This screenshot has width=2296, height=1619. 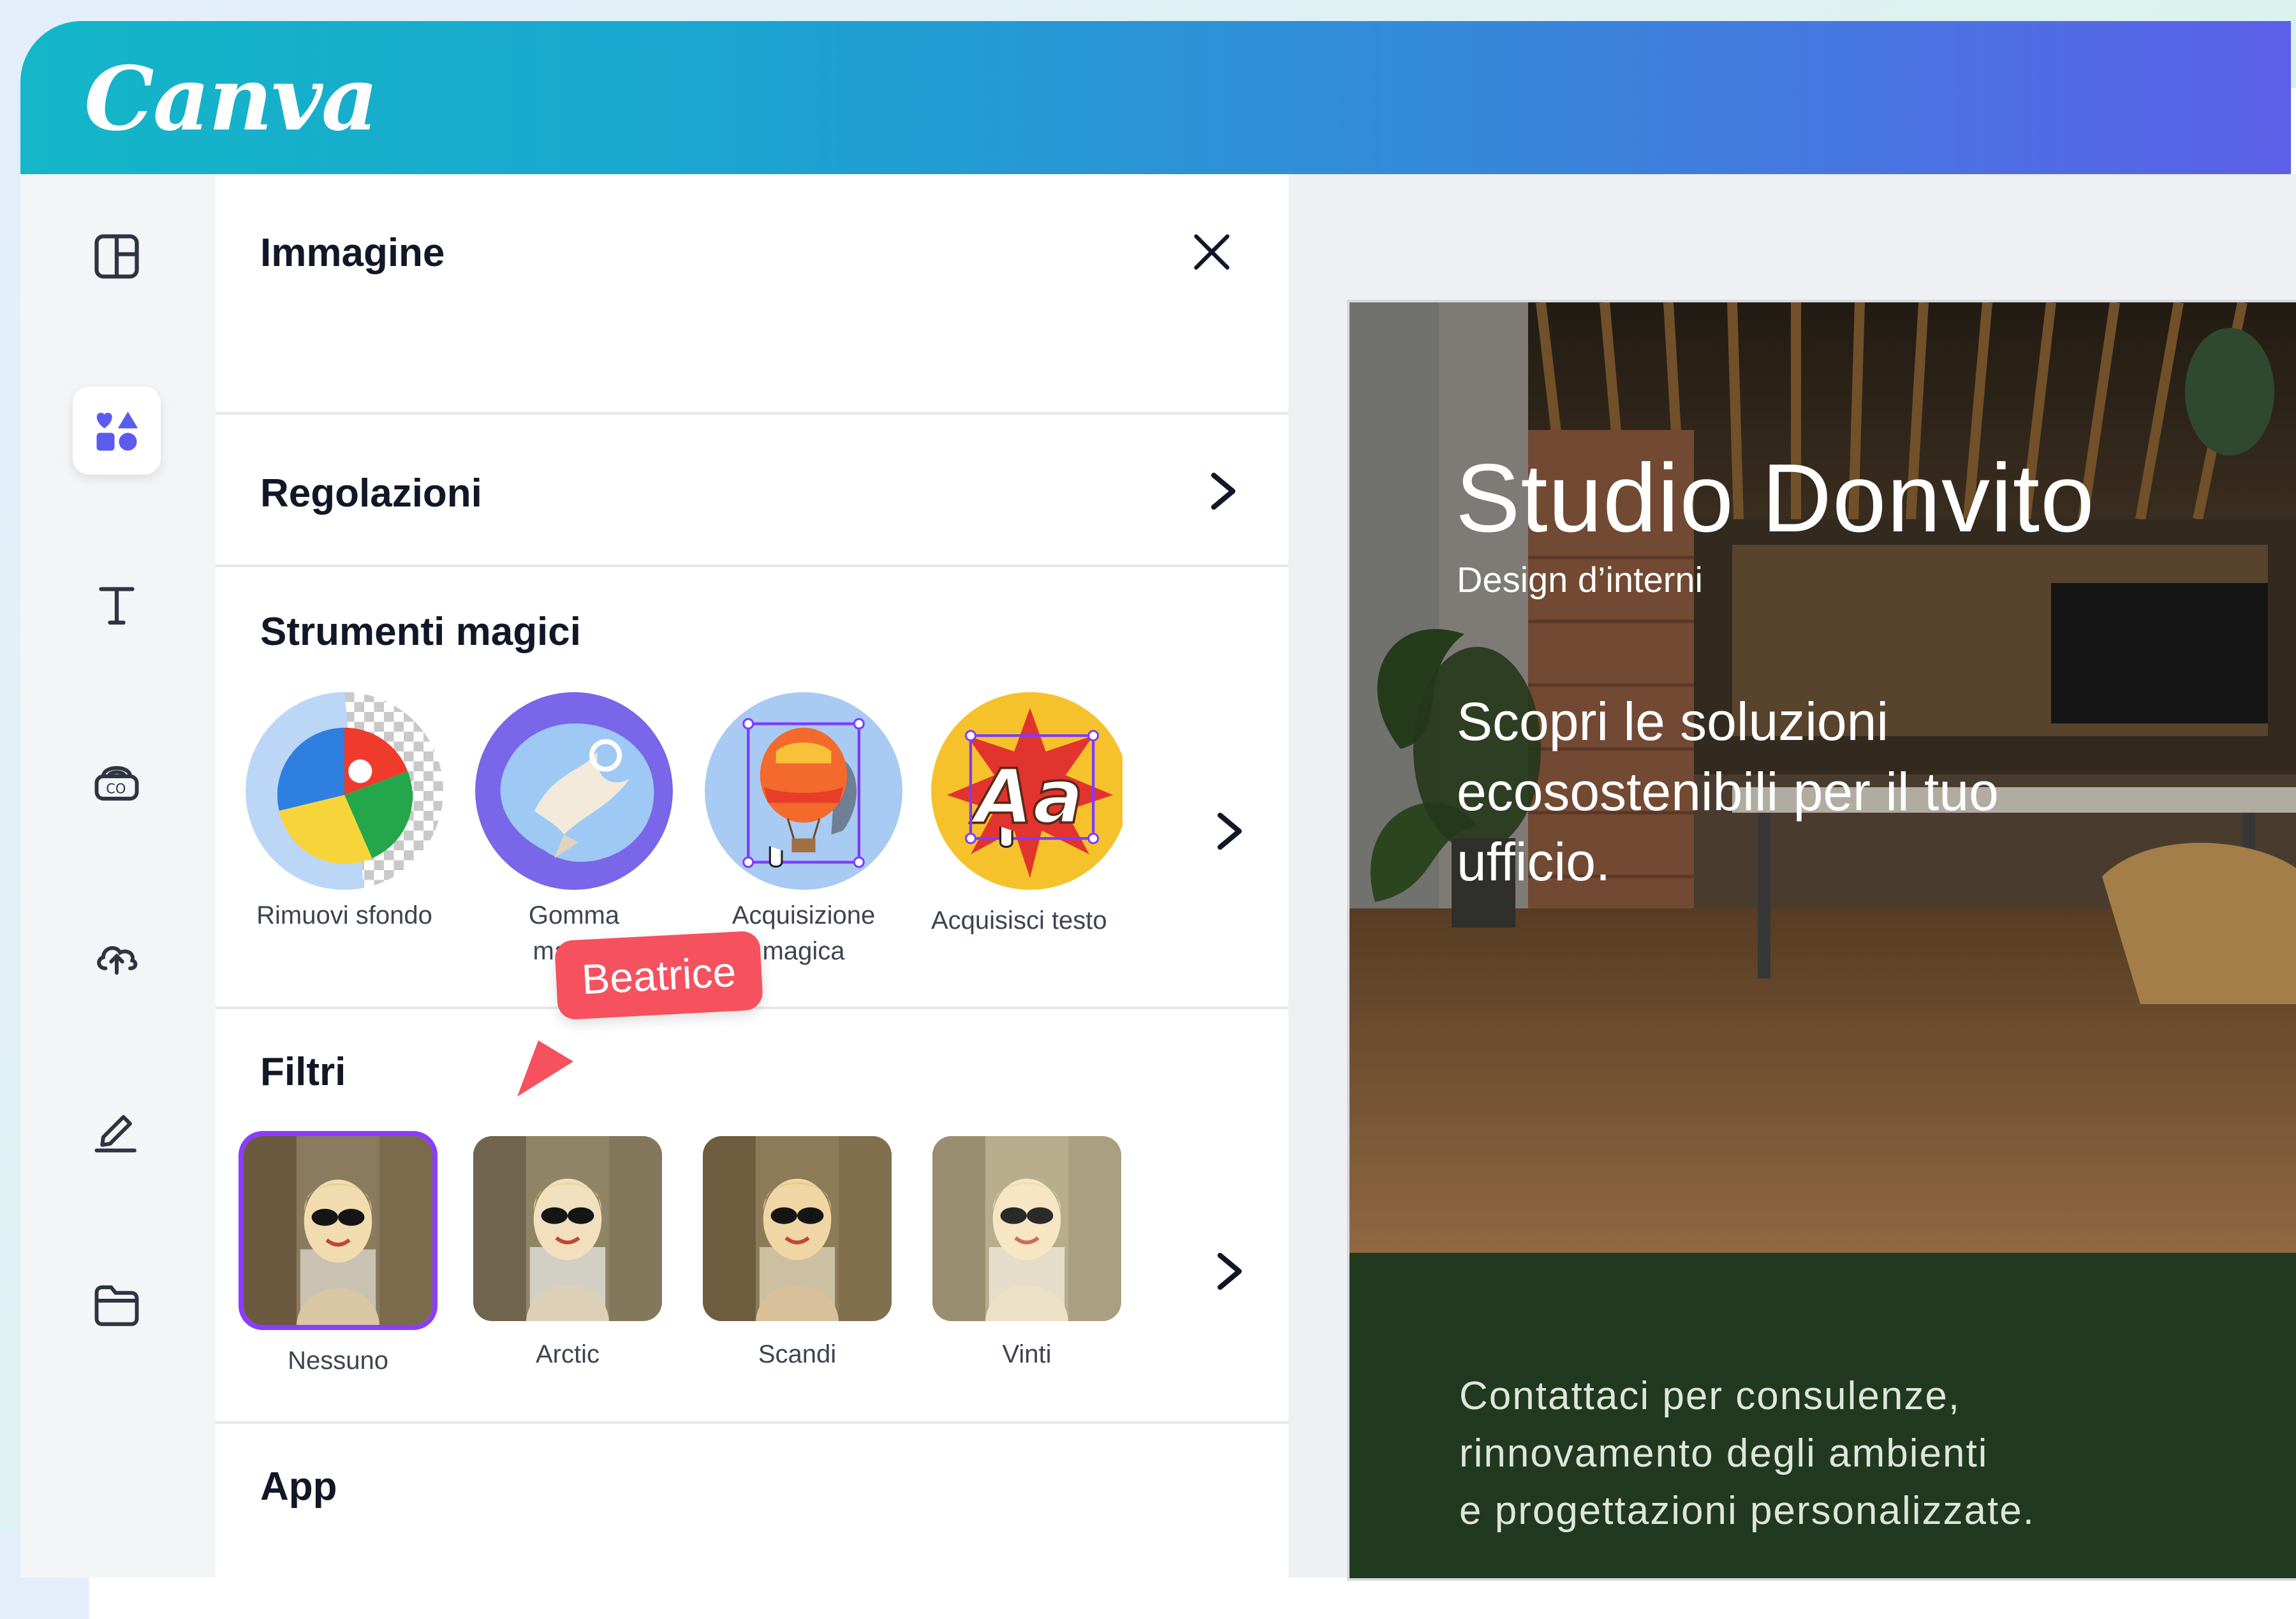 I want to click on remove-background-thumbnail, so click(x=344, y=791).